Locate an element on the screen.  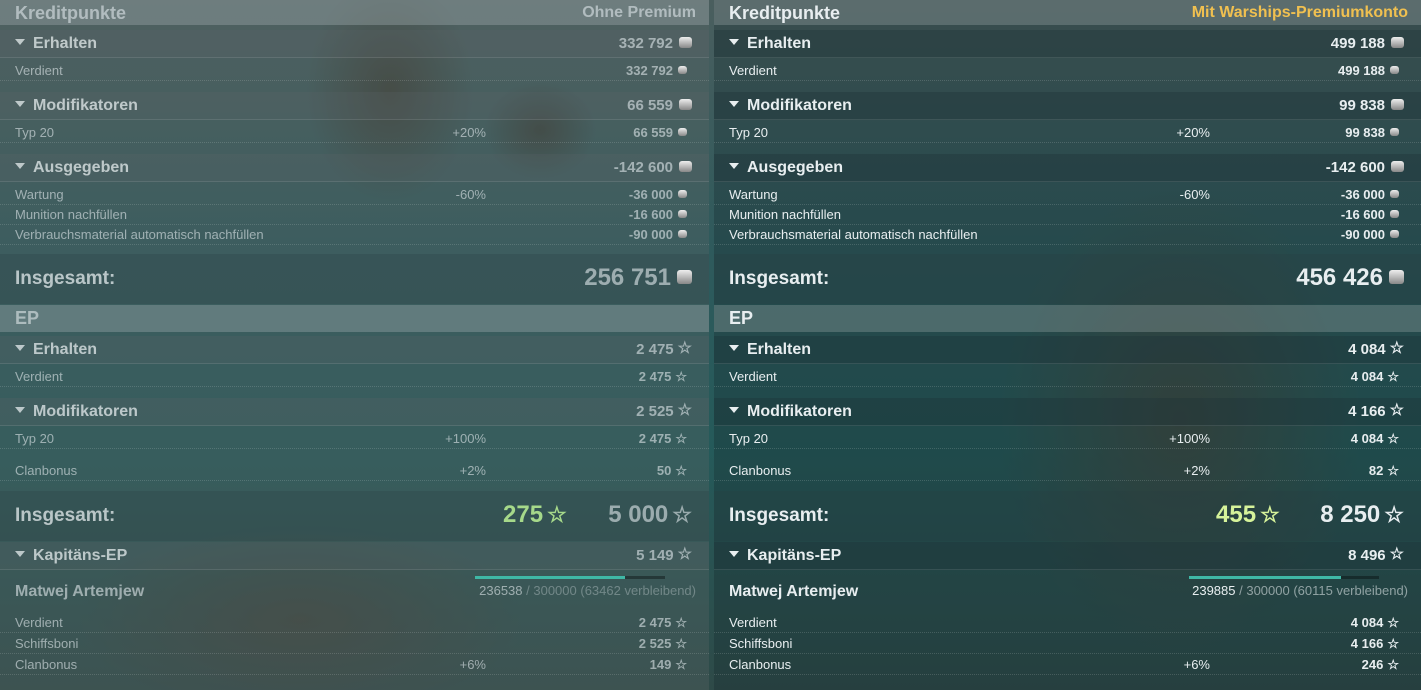
xp-received-section-header: Erhalten 2 475 ☆ is located at coordinates (354, 350).